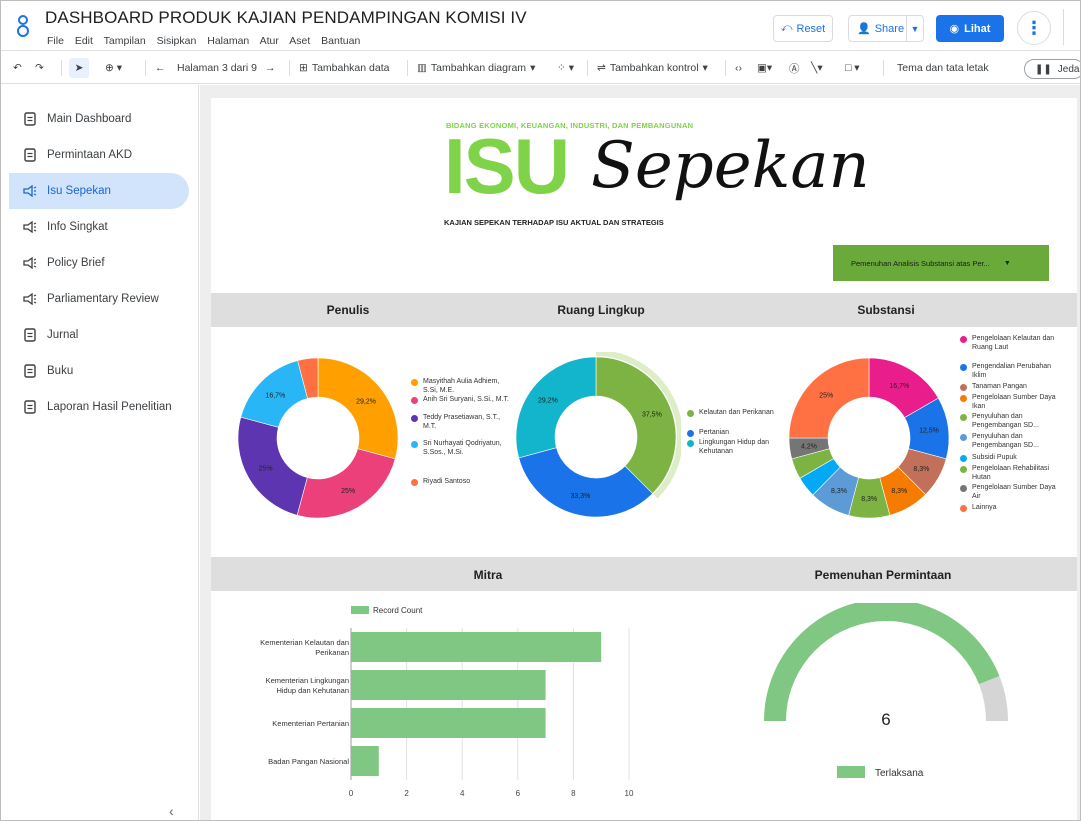 Image resolution: width=1081 pixels, height=821 pixels. Describe the element at coordinates (55, 41) in the screenshot. I see `menu-file: File` at that location.